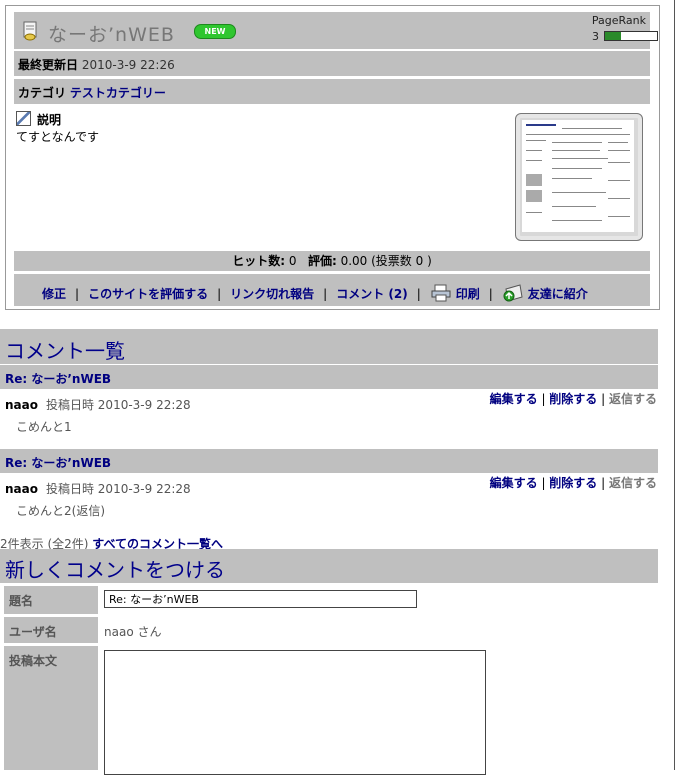 This screenshot has width=681, height=775. Describe the element at coordinates (215, 31) in the screenshot. I see `new-badge: NEW` at that location.